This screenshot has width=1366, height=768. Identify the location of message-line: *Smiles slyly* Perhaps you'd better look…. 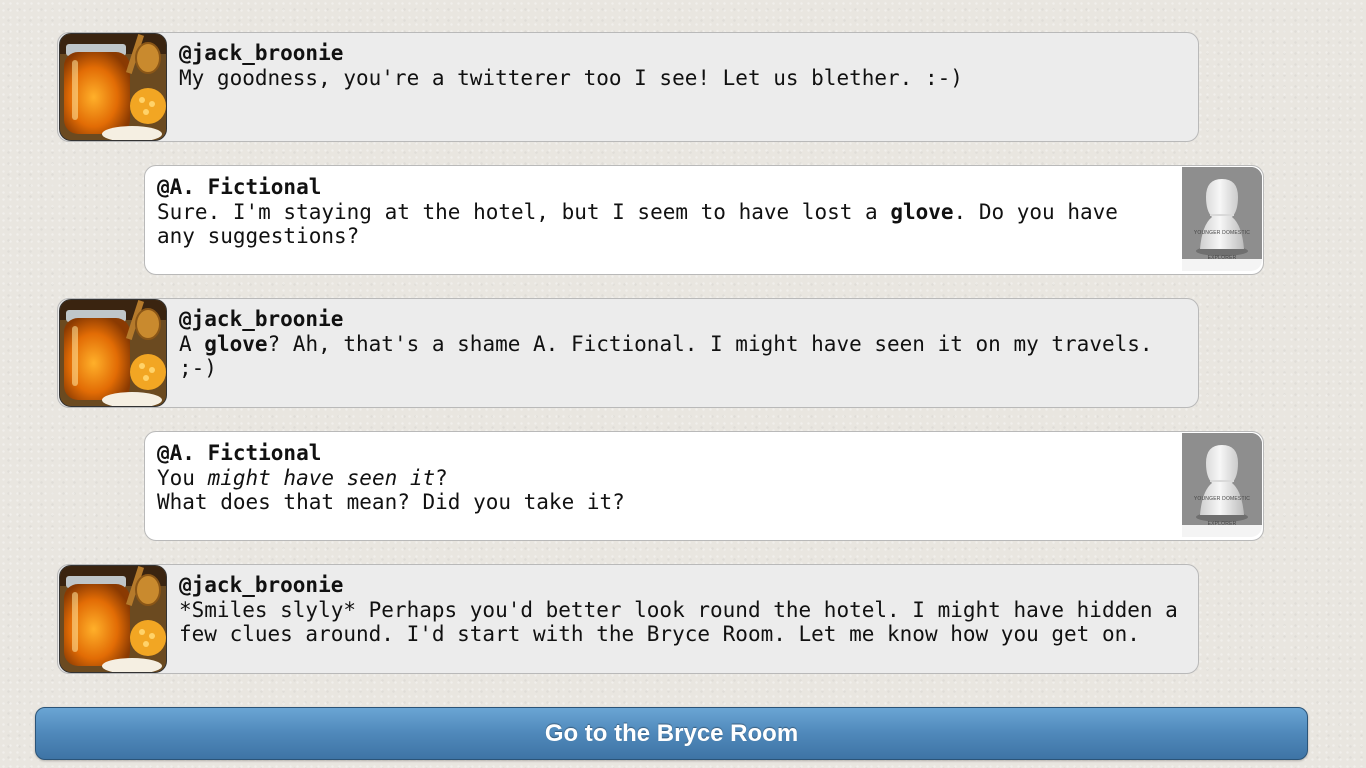
(681, 622).